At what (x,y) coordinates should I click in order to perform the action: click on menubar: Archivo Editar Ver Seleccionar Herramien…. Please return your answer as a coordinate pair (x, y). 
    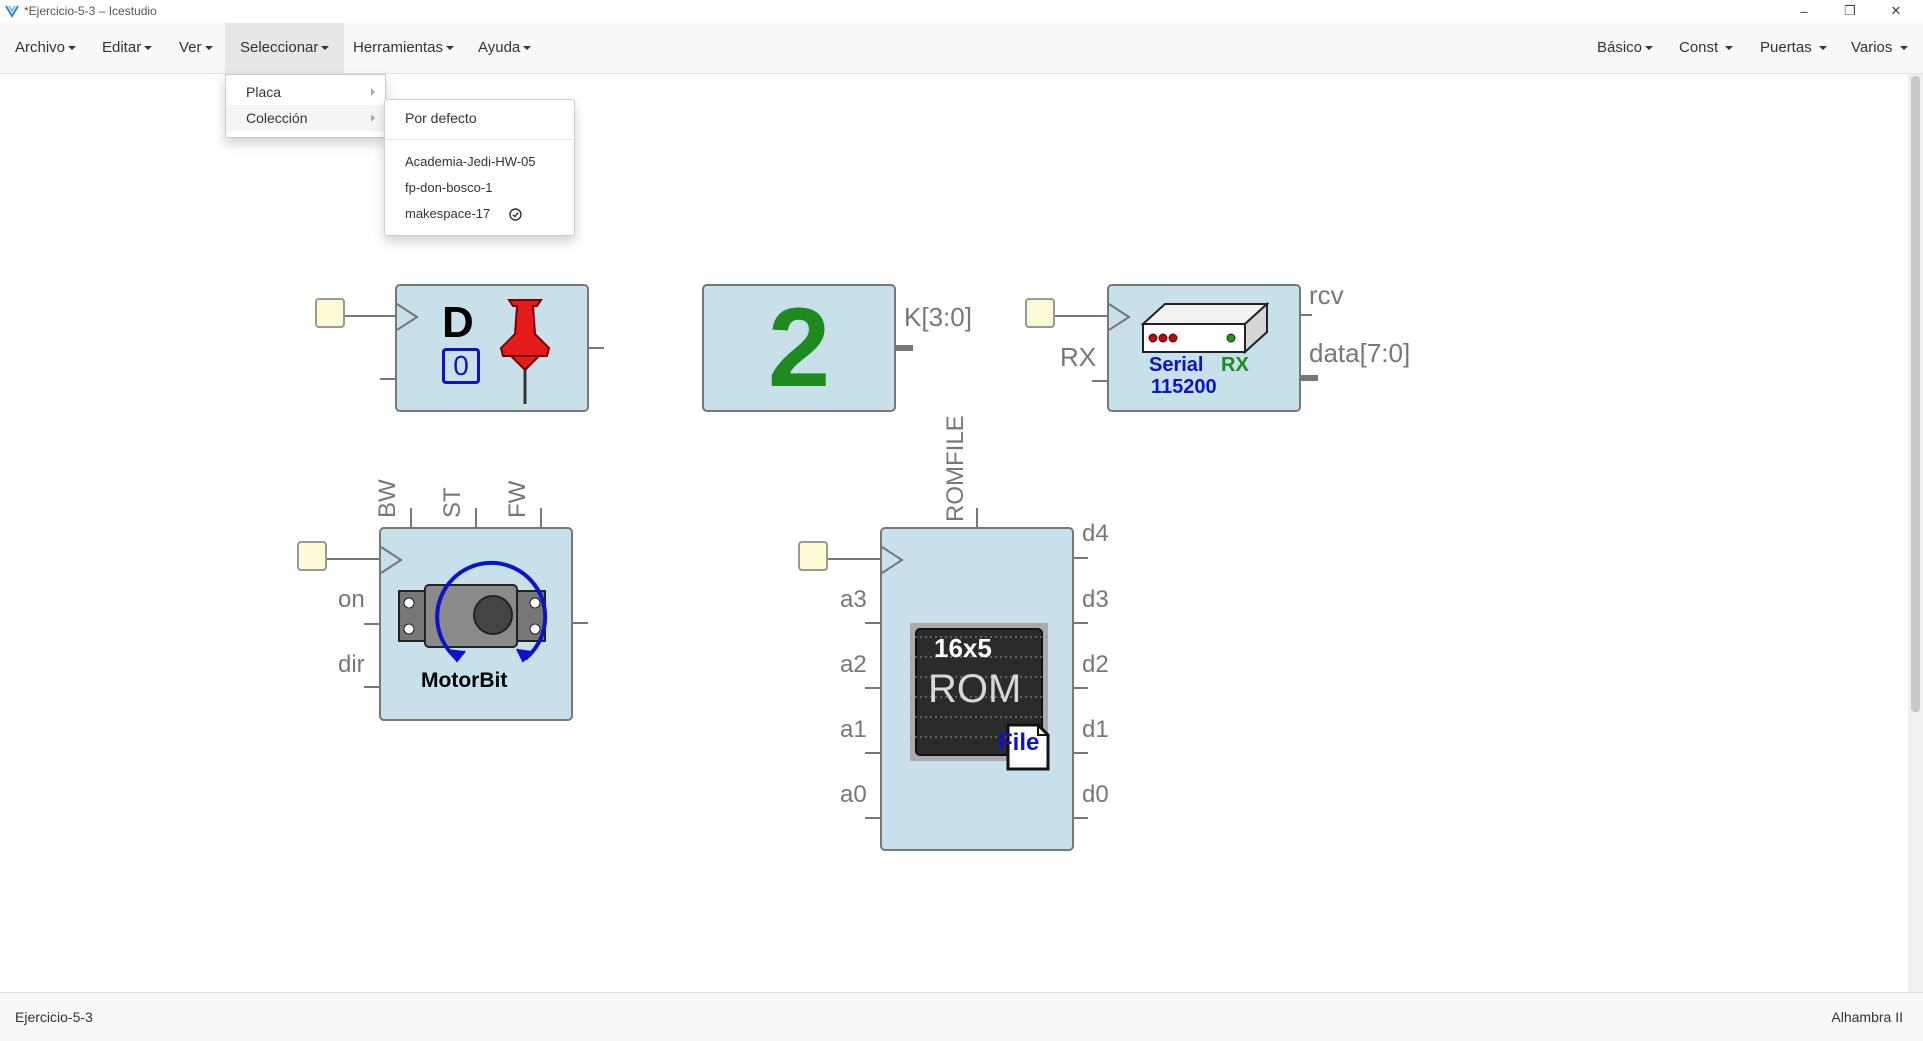
    Looking at the image, I should click on (961, 48).